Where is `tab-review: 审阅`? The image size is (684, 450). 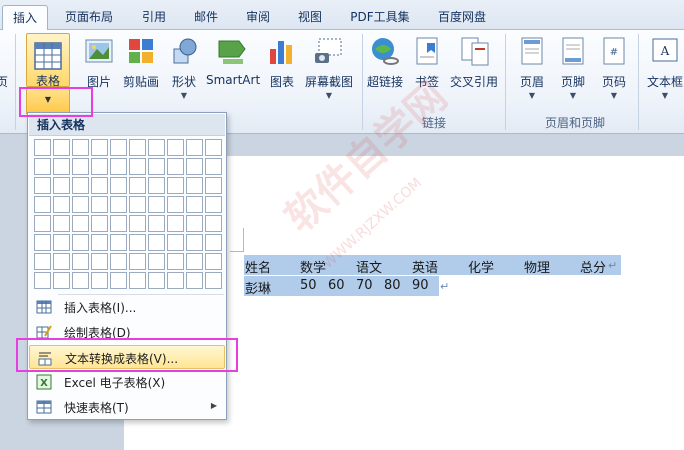 tab-review: 审阅 is located at coordinates (258, 17).